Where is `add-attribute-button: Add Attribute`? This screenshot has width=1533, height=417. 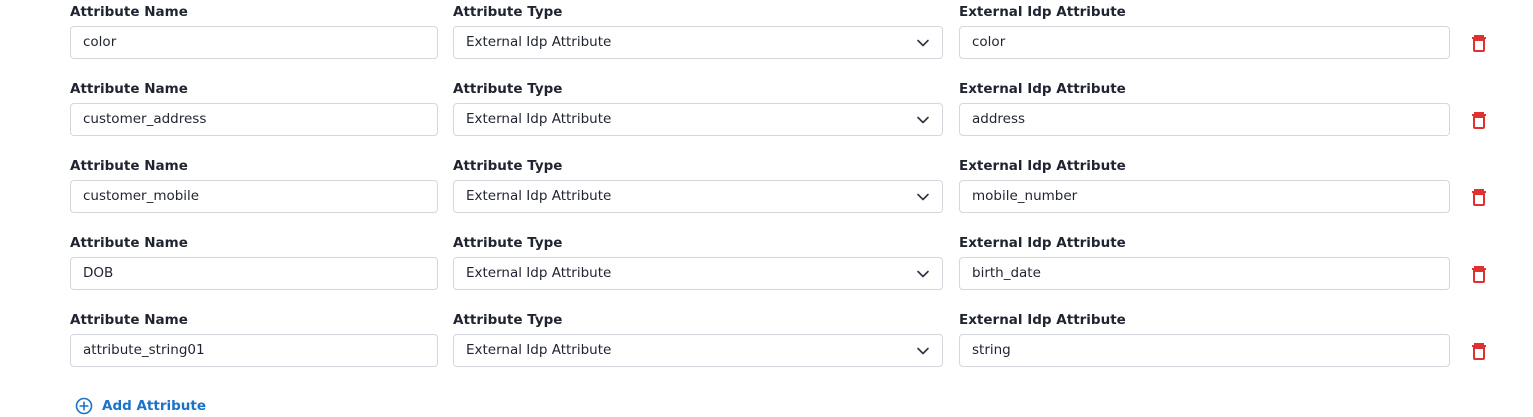 add-attribute-button: Add Attribute is located at coordinates (140, 406).